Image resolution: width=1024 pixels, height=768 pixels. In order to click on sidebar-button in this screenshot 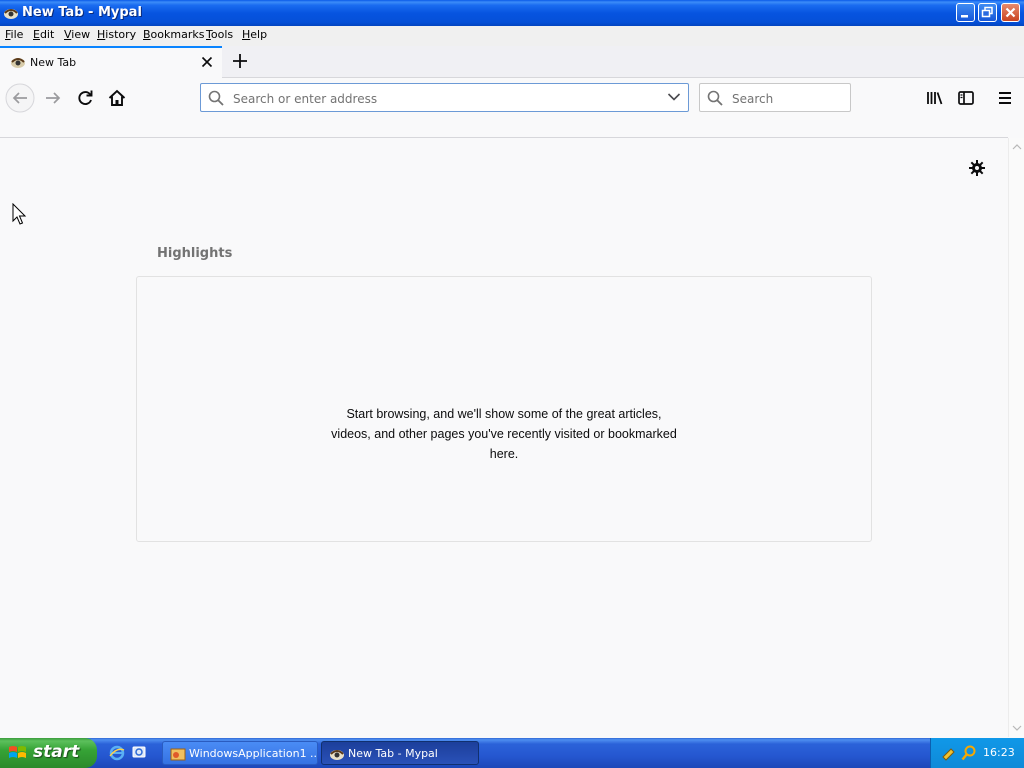, I will do `click(966, 98)`.